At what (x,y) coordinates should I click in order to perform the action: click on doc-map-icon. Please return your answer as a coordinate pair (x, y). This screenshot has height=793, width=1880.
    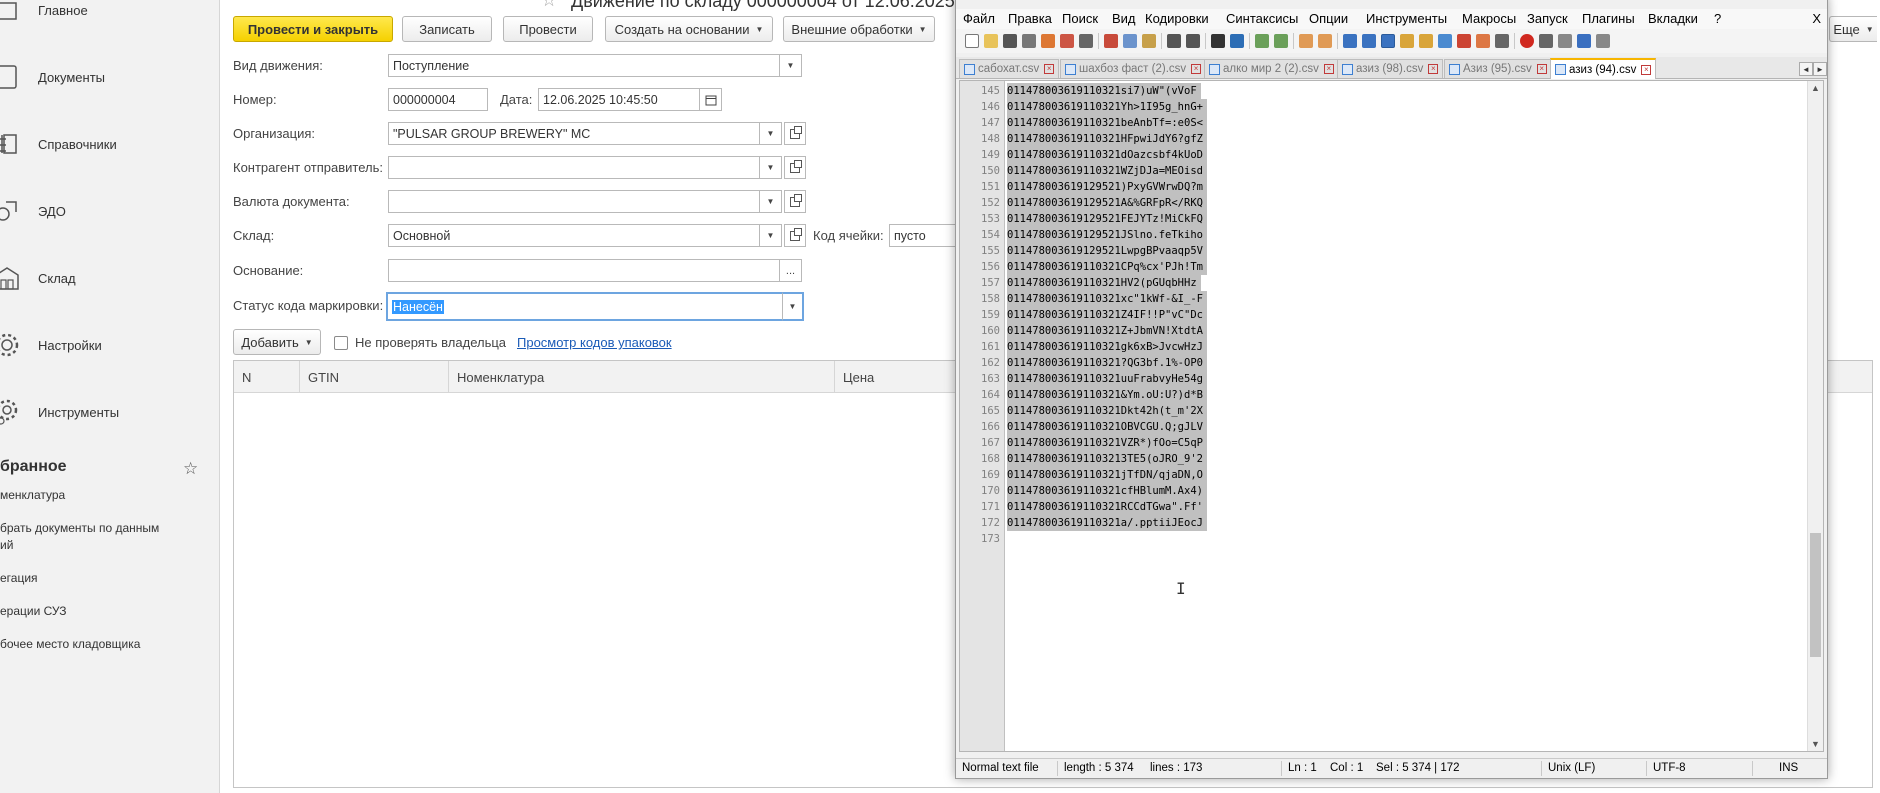
    Looking at the image, I should click on (1426, 41).